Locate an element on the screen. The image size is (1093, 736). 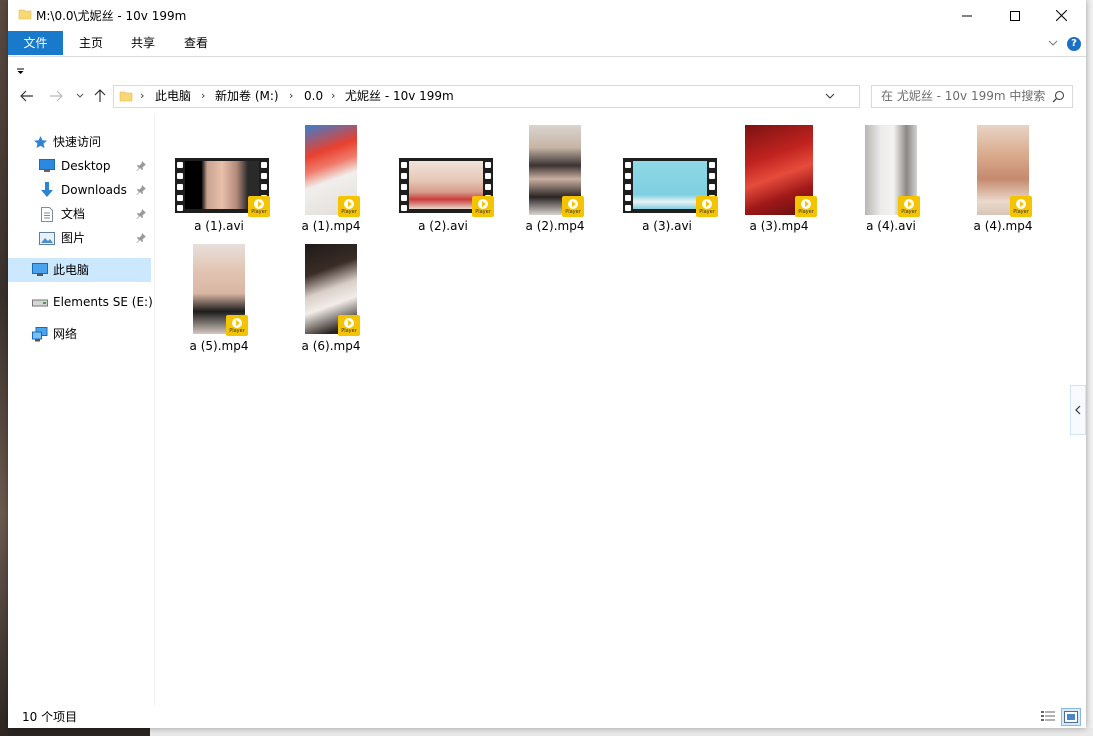
sidebar-item-pictures: 图片 is located at coordinates (79, 238).